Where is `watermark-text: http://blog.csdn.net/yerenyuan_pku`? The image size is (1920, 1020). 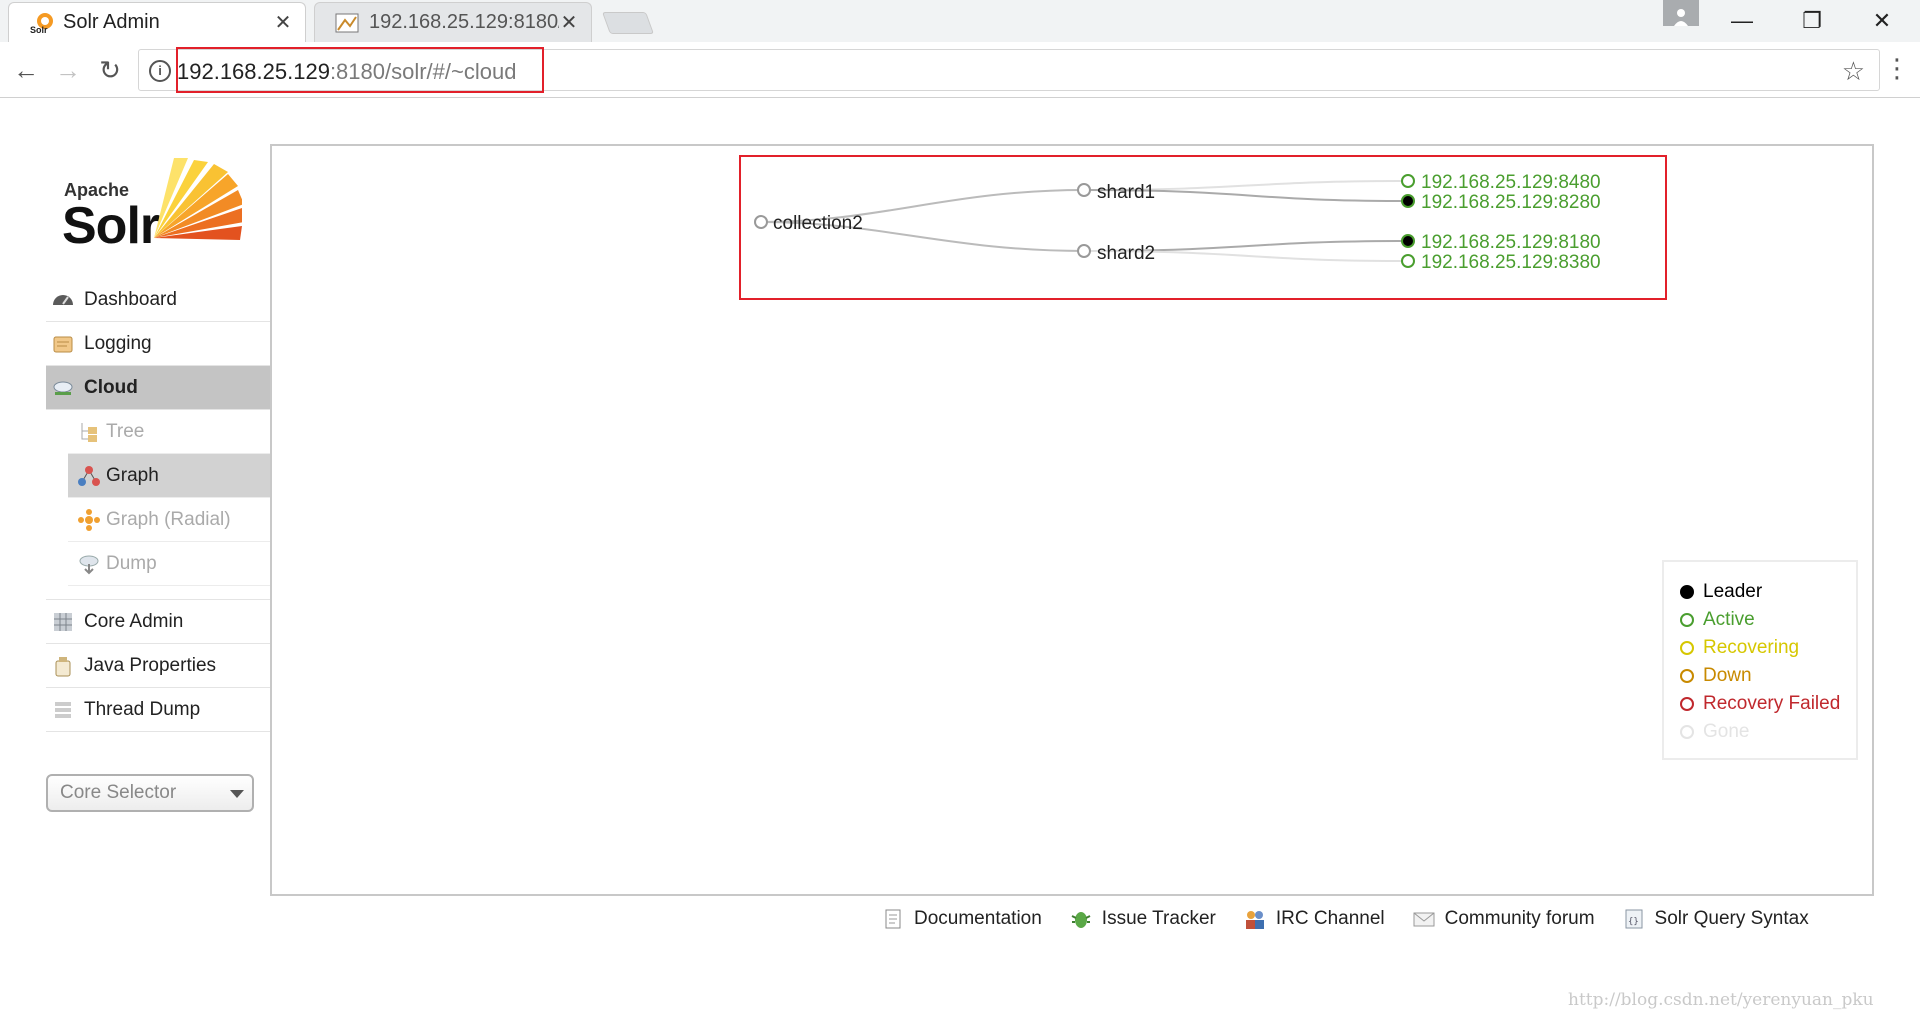
watermark-text: http://blog.csdn.net/yerenyuan_pku is located at coordinates (1721, 1000).